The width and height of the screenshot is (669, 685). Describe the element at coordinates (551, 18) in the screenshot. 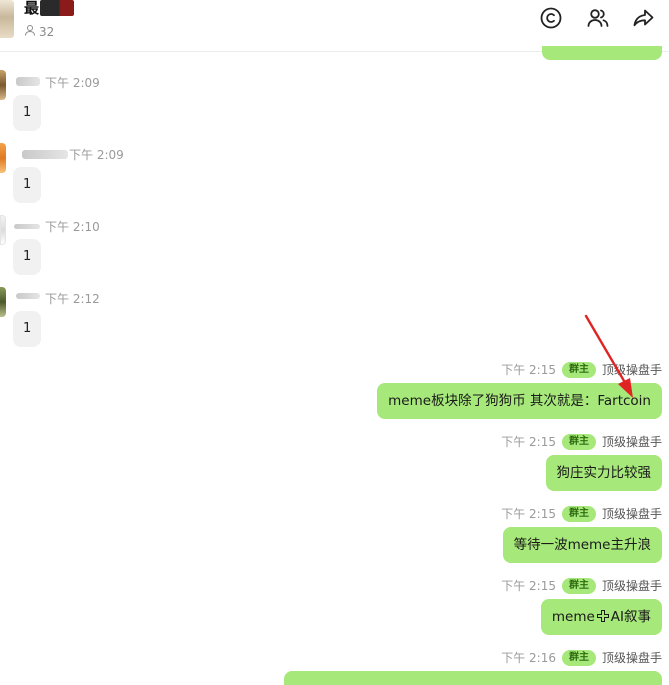

I see `copyright-icon` at that location.